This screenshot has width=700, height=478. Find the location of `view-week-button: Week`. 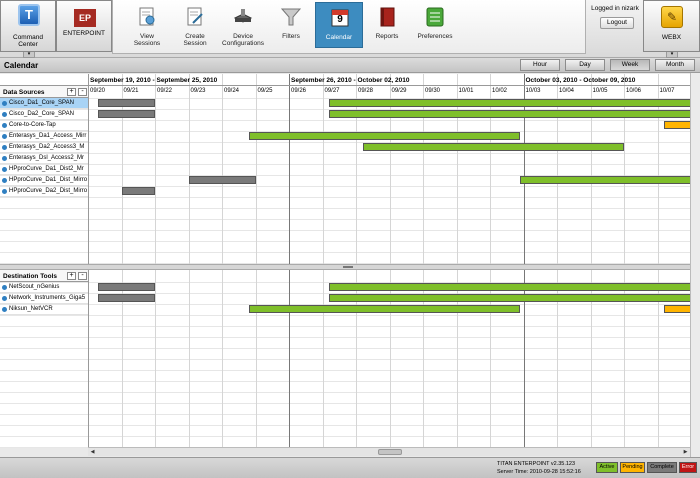

view-week-button: Week is located at coordinates (630, 65).